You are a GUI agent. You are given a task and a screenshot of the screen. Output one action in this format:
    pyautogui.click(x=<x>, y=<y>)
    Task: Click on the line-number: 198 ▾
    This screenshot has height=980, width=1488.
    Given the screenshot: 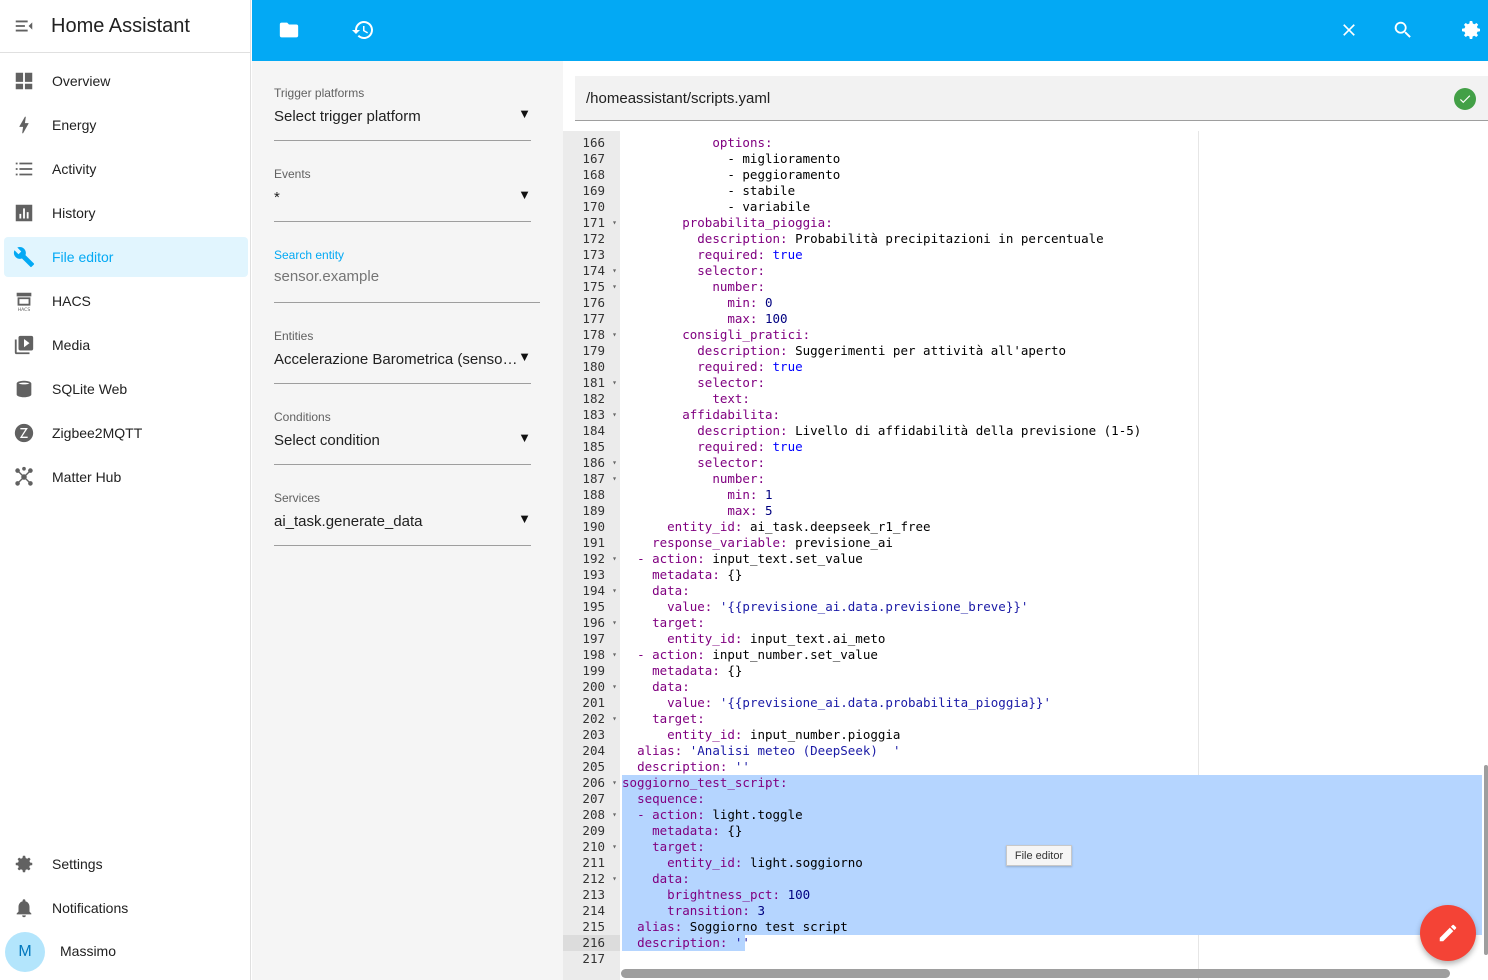 What is the action you would take?
    pyautogui.click(x=591, y=655)
    